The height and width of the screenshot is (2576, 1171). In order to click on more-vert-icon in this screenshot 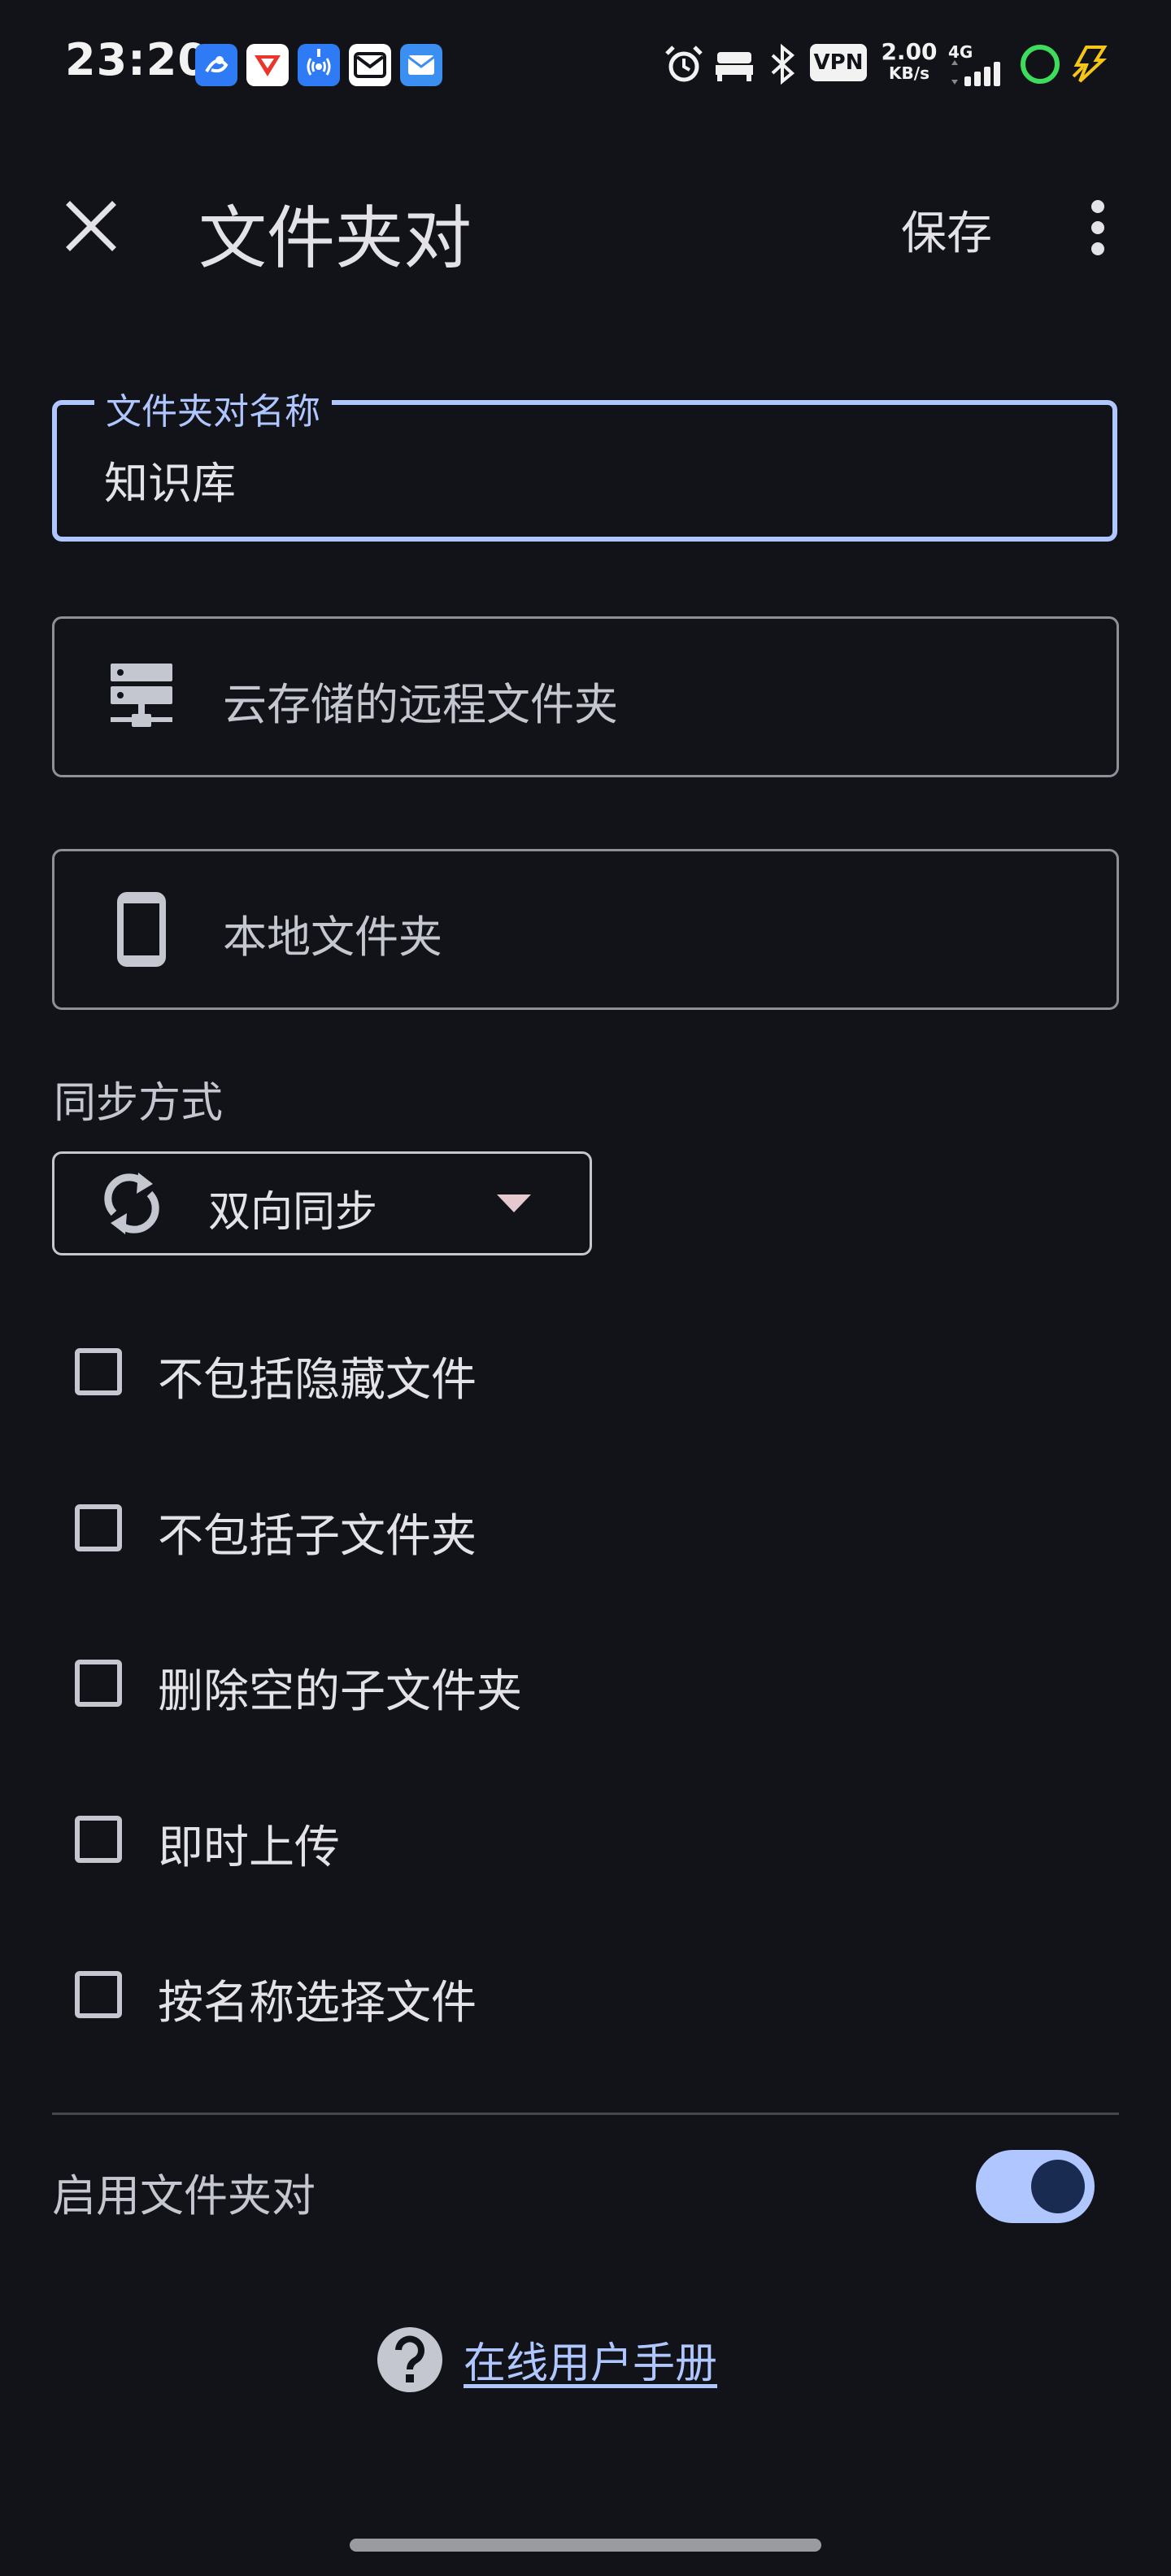, I will do `click(1098, 228)`.